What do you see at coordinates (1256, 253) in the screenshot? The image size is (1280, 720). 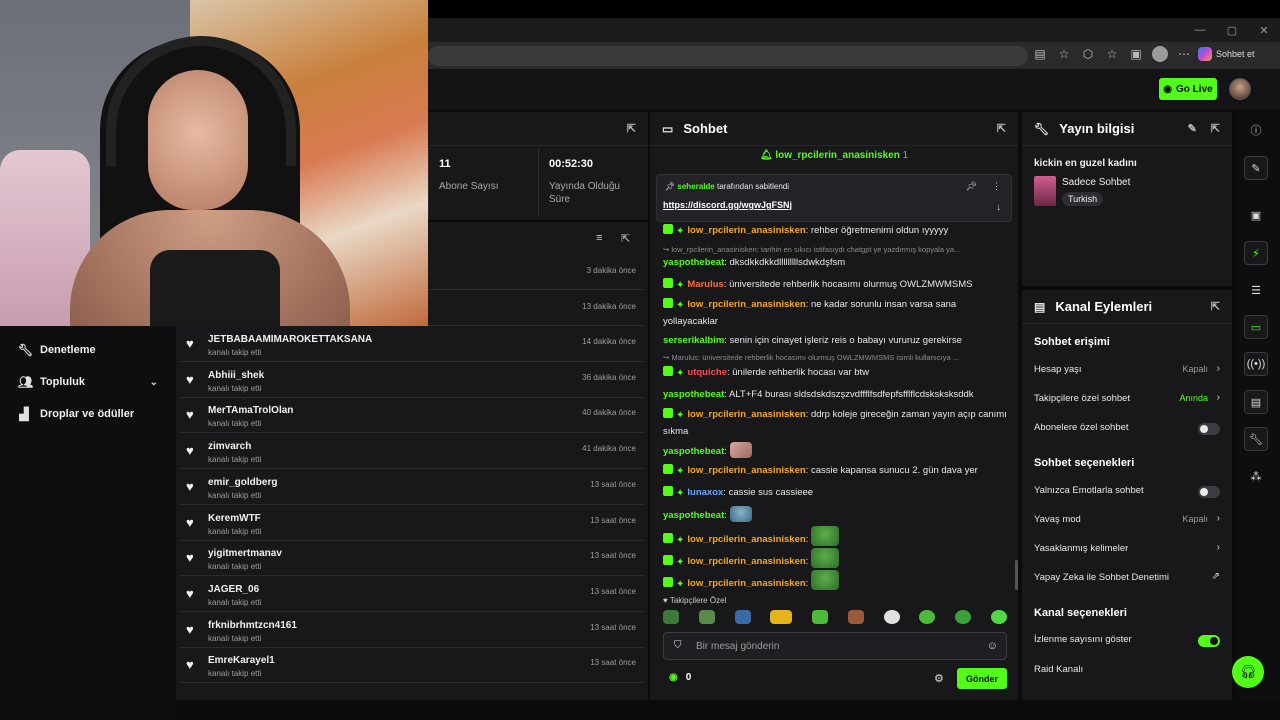 I see `lightning-icon: ⚡︎` at bounding box center [1256, 253].